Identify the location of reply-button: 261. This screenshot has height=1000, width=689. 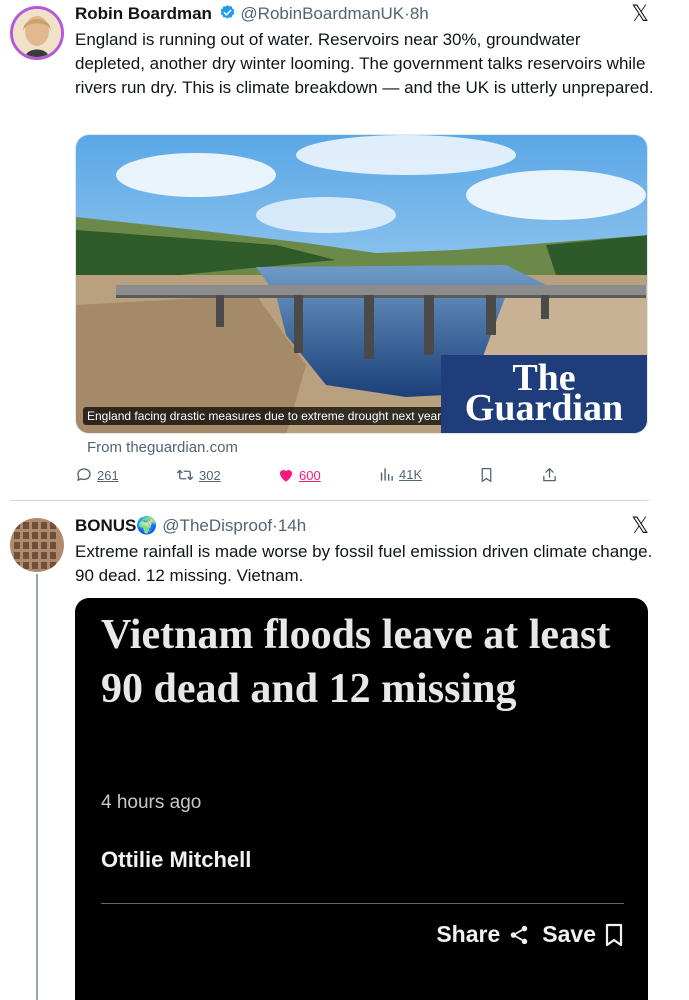
(97, 475).